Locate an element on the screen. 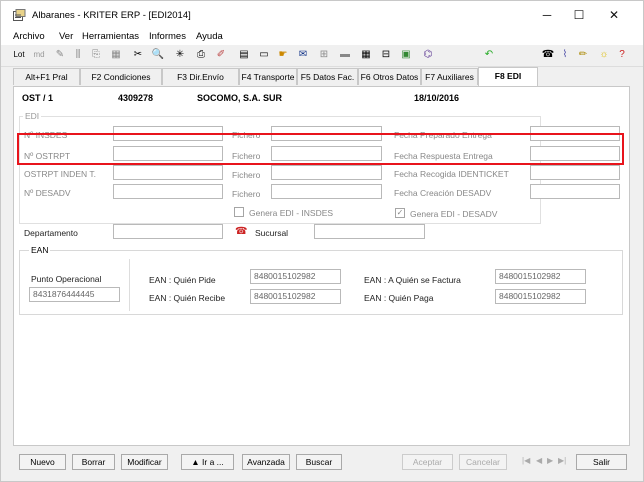 The height and width of the screenshot is (482, 644). list-icon: ▬ is located at coordinates (345, 55).